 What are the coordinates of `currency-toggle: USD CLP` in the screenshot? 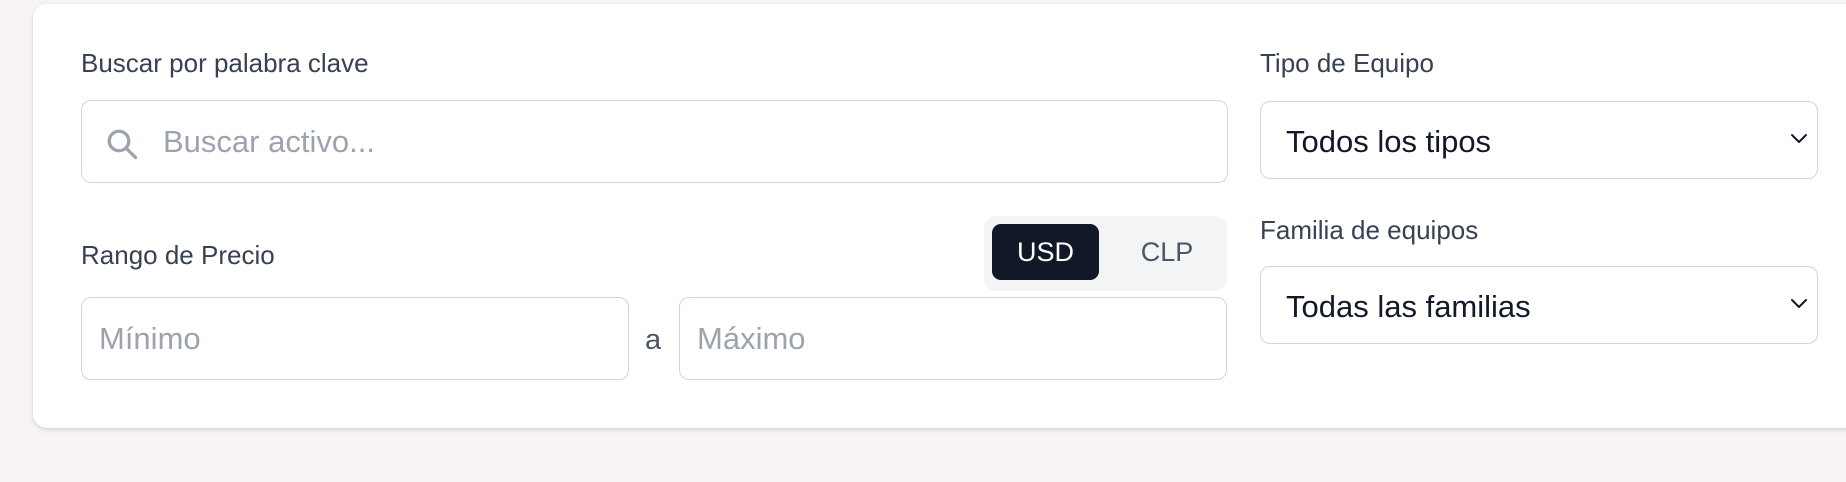 It's located at (1105, 253).